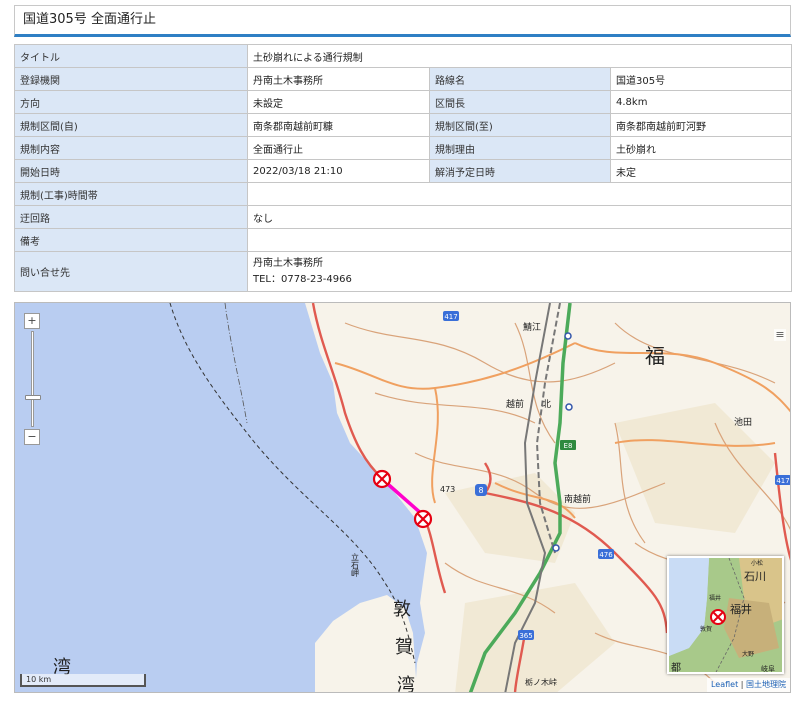  Describe the element at coordinates (701, 171) in the screenshot. I see `end-value: 未定` at that location.